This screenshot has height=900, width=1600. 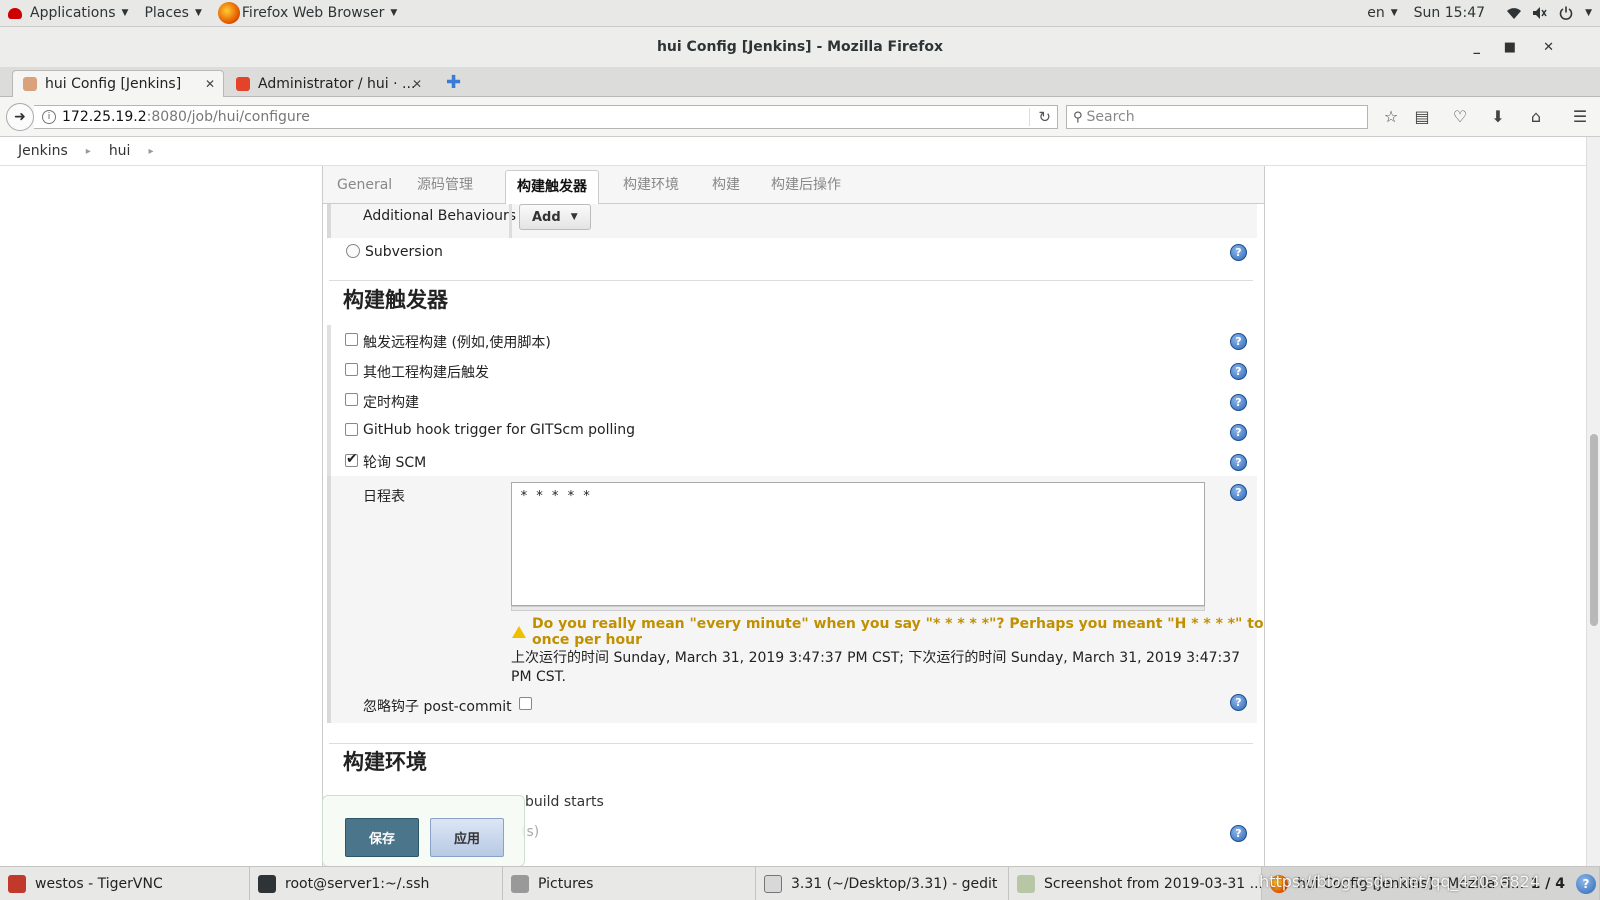 What do you see at coordinates (467, 837) in the screenshot?
I see `apply-button: 应用` at bounding box center [467, 837].